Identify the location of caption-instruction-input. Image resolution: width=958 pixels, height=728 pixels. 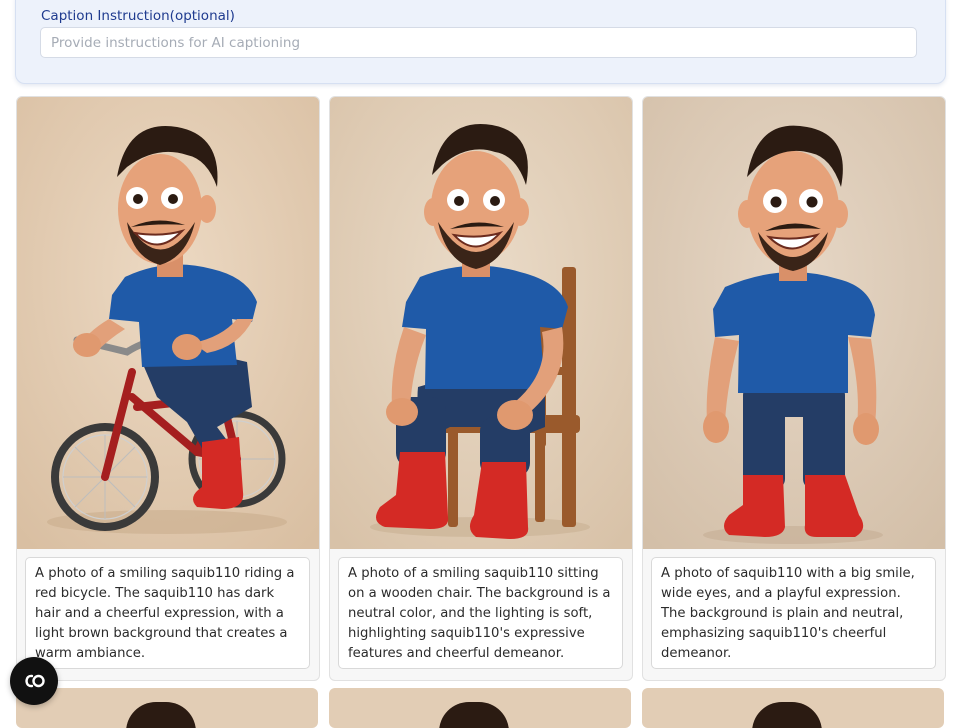
(478, 42).